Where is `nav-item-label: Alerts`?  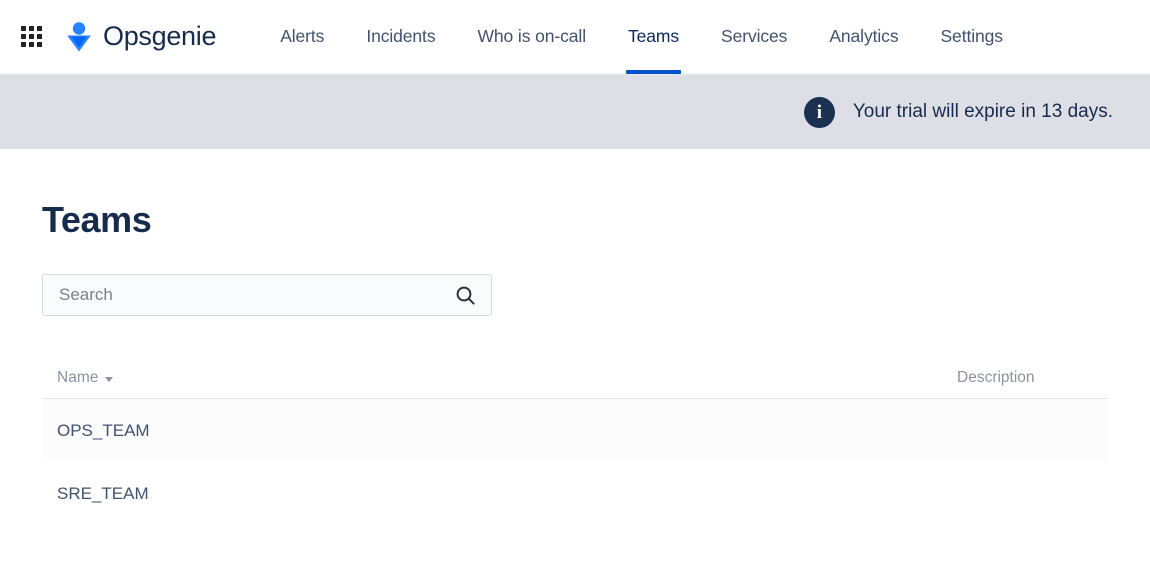
nav-item-label: Alerts is located at coordinates (302, 36).